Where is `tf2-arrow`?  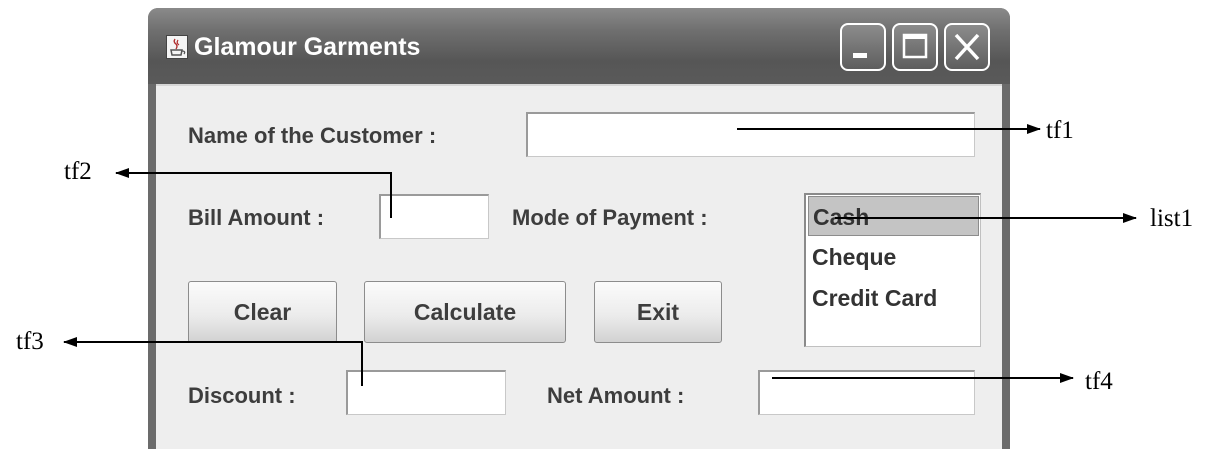 tf2-arrow is located at coordinates (253, 193).